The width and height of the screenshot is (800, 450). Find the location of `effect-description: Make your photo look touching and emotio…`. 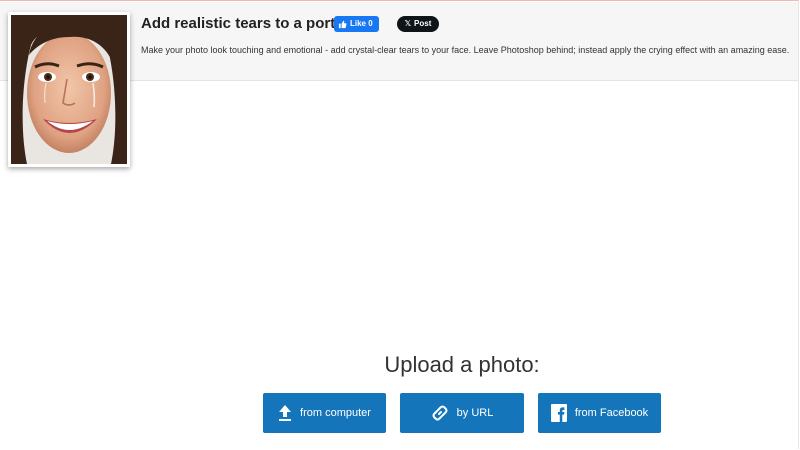

effect-description: Make your photo look touching and emotio… is located at coordinates (465, 50).